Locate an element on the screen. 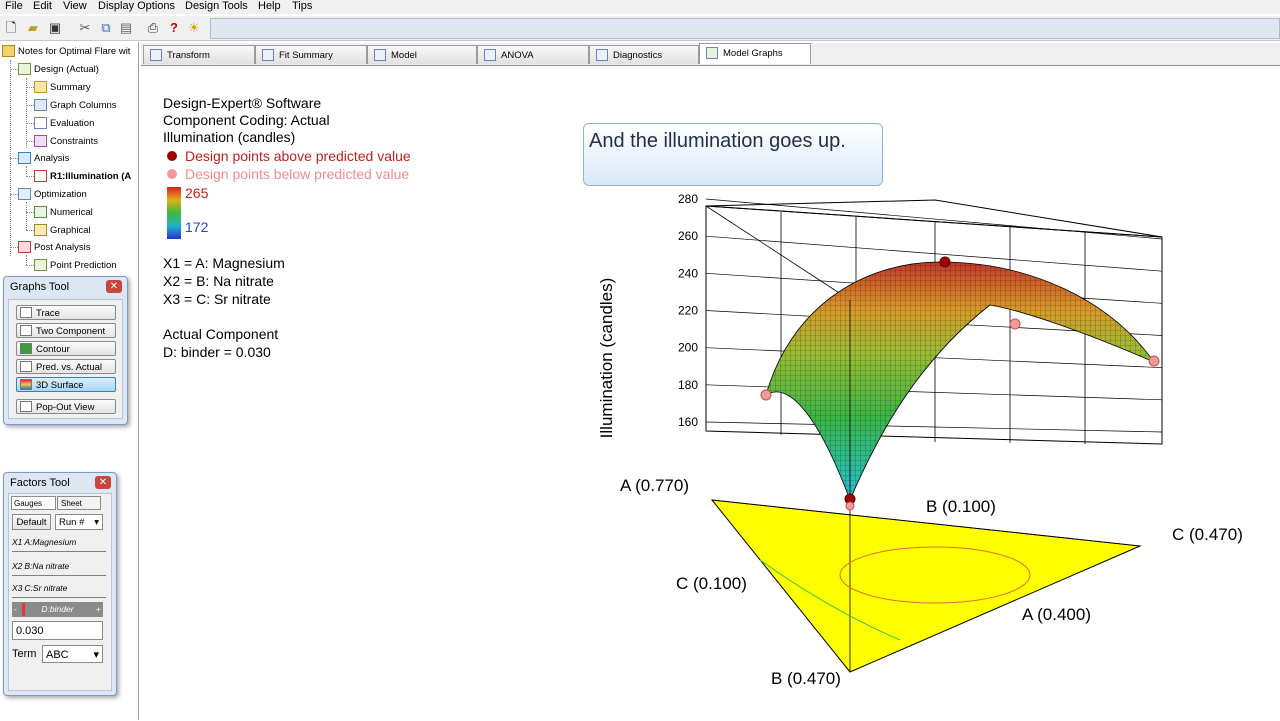  z-tick-label: 180 is located at coordinates (688, 385).